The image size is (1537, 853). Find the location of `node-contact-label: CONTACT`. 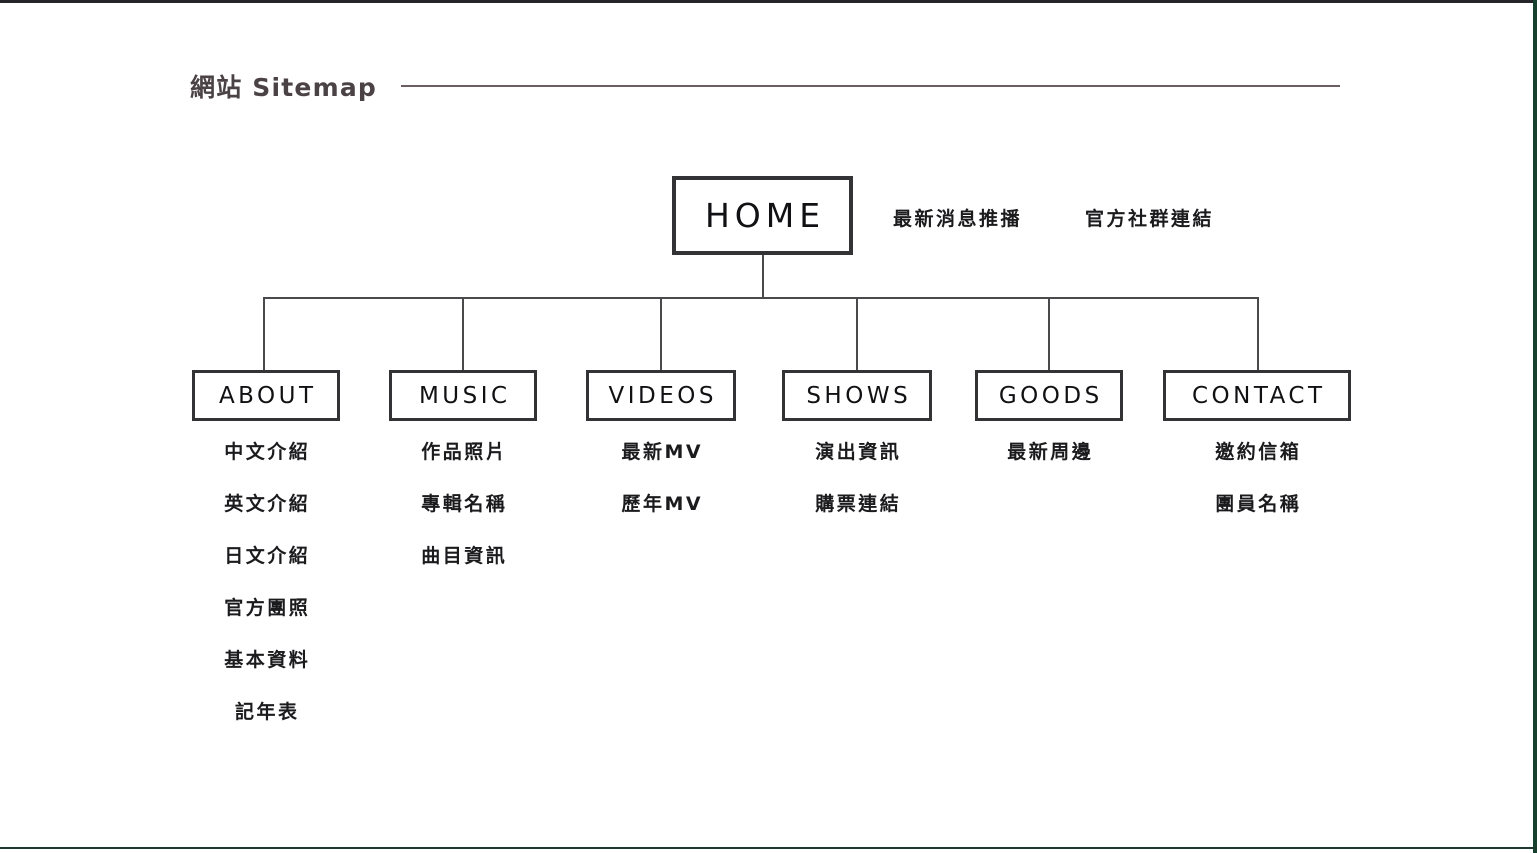

node-contact-label: CONTACT is located at coordinates (1258, 395).